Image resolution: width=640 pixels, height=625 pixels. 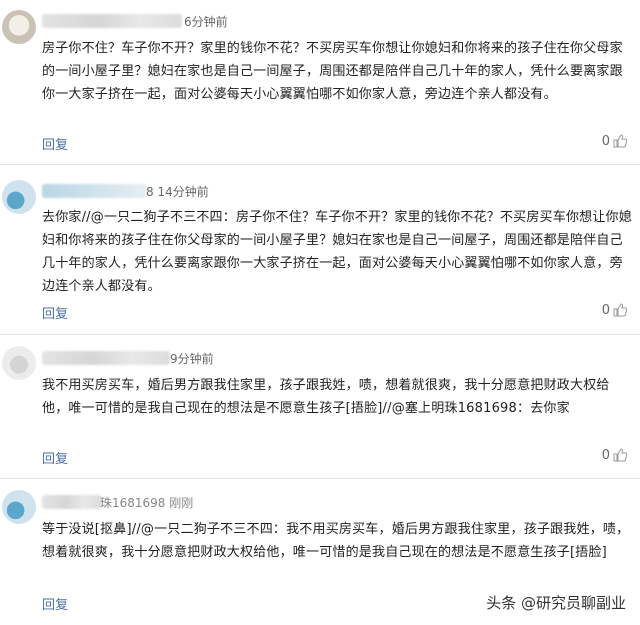 What do you see at coordinates (177, 192) in the screenshot?
I see `comment-time: 8 14分钟前` at bounding box center [177, 192].